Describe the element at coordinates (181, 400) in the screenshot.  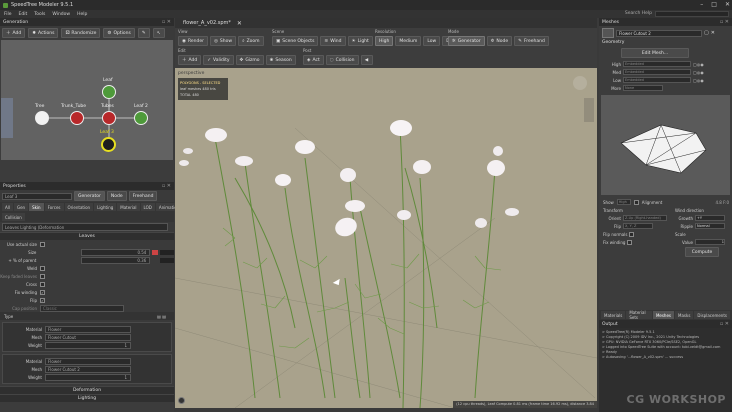
I see `viewport-menu-icon` at that location.